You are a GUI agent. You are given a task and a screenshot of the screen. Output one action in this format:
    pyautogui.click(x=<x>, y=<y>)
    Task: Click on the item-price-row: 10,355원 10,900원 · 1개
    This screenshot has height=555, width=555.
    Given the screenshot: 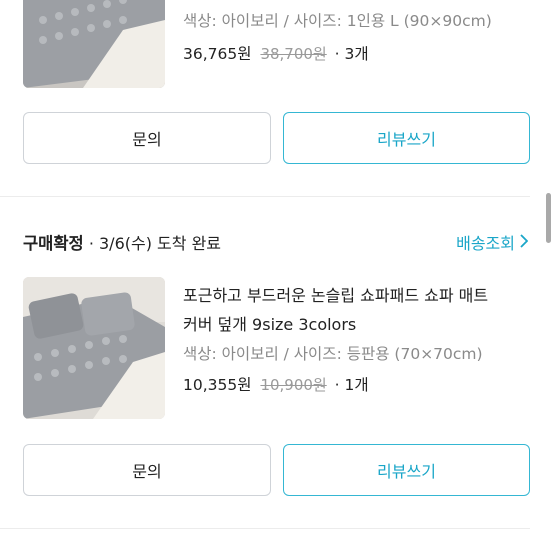 What is the action you would take?
    pyautogui.click(x=276, y=384)
    